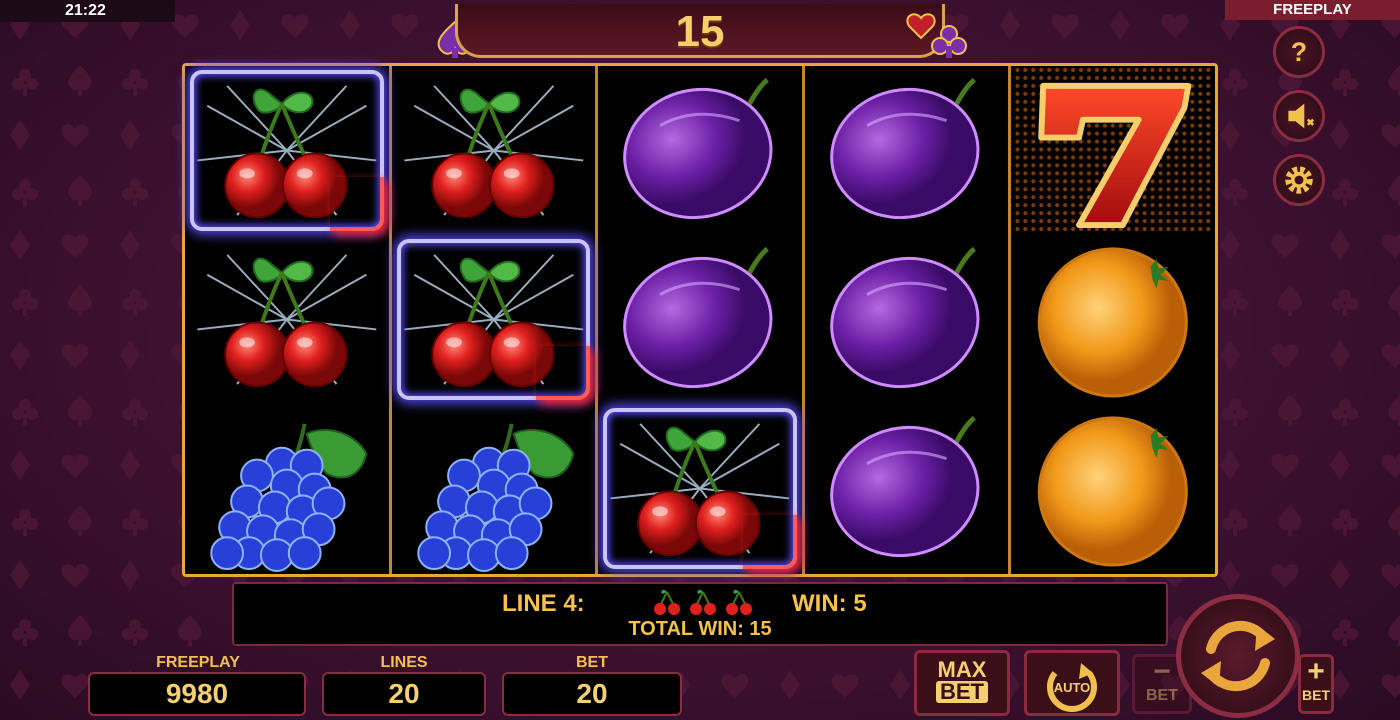 The width and height of the screenshot is (1400, 720). What do you see at coordinates (543, 603) in the screenshot?
I see `winning-line-label: LINE 4:` at bounding box center [543, 603].